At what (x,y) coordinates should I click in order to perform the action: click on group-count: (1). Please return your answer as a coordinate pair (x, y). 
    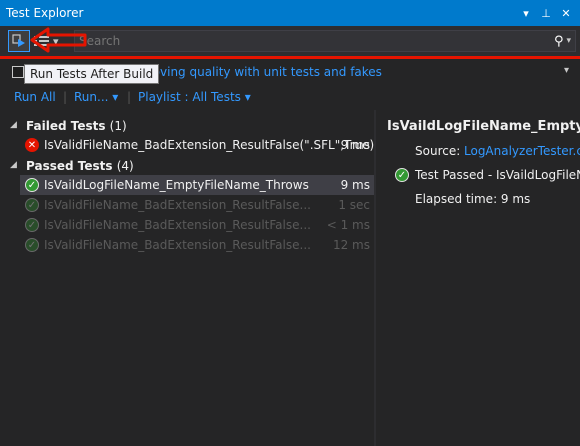
    Looking at the image, I should click on (118, 126).